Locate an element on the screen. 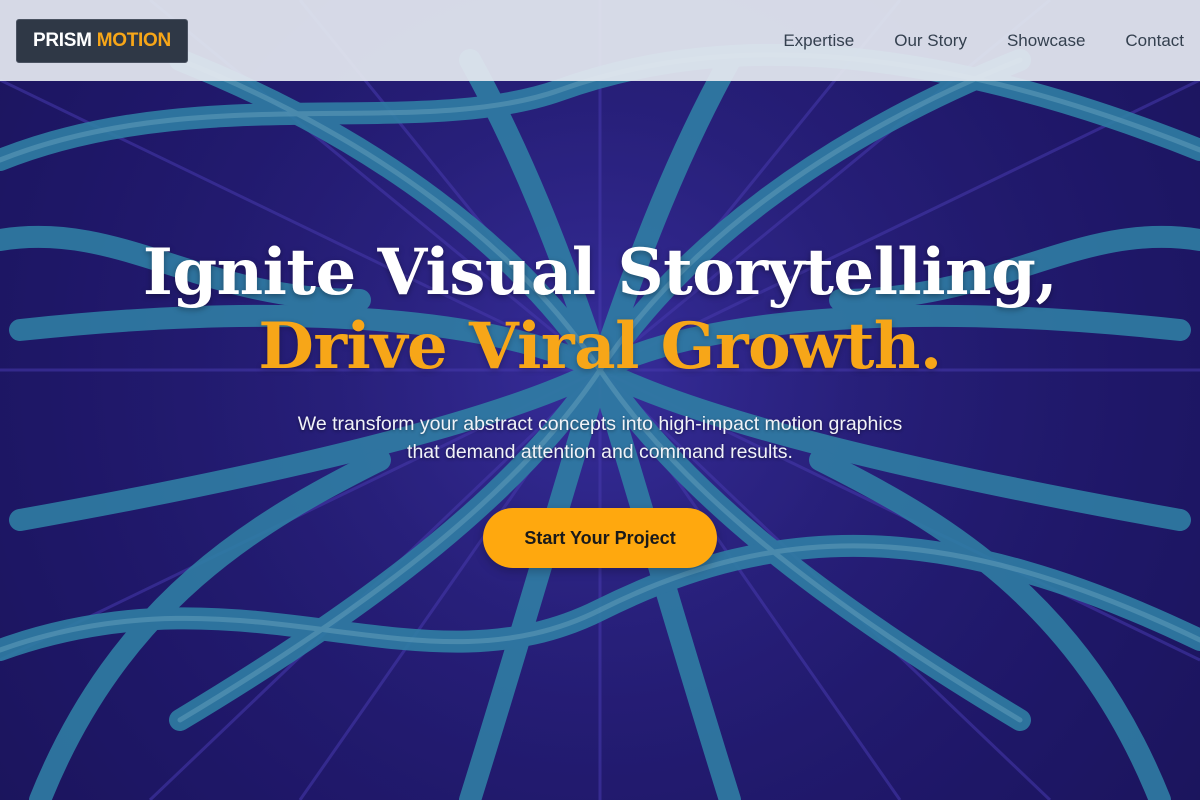  brand-name-primary: PRISM is located at coordinates (62, 40).